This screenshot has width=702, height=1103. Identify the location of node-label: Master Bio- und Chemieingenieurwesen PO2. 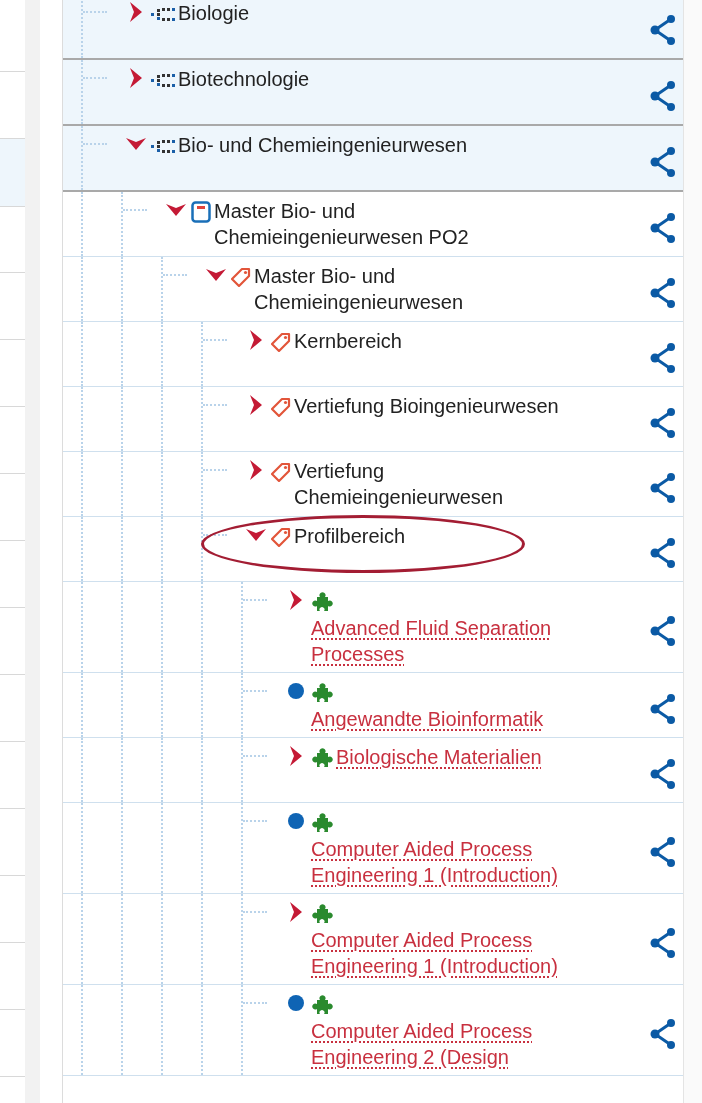
(389, 224).